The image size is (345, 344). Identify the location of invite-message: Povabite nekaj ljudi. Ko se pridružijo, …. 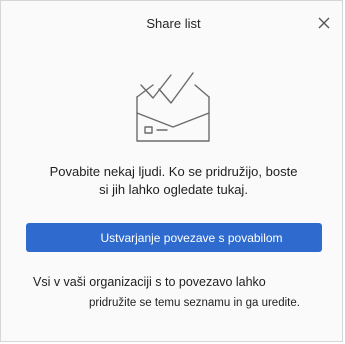
(173, 181).